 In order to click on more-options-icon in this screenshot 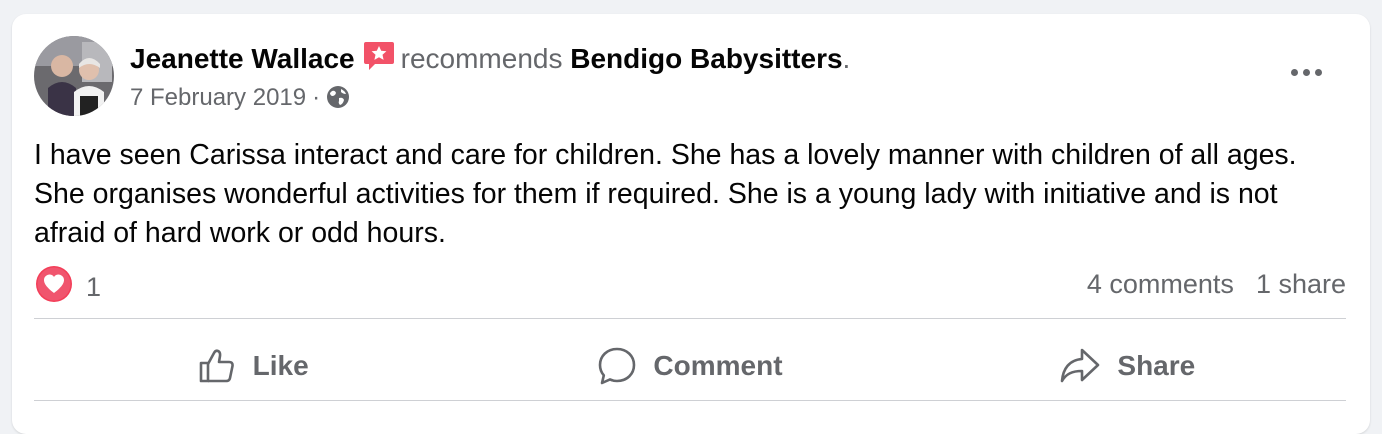, I will do `click(1306, 72)`.